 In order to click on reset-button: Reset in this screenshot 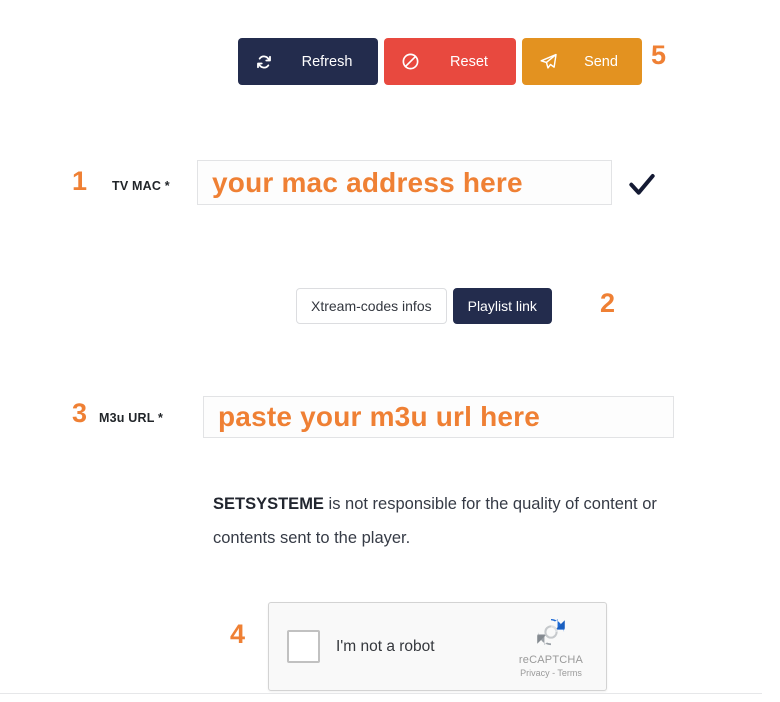, I will do `click(450, 61)`.